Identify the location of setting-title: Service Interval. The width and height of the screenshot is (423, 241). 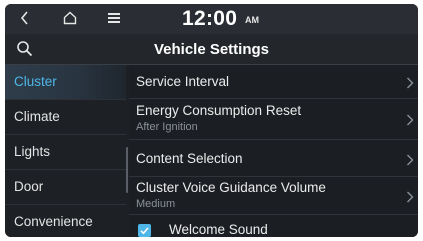
(183, 81).